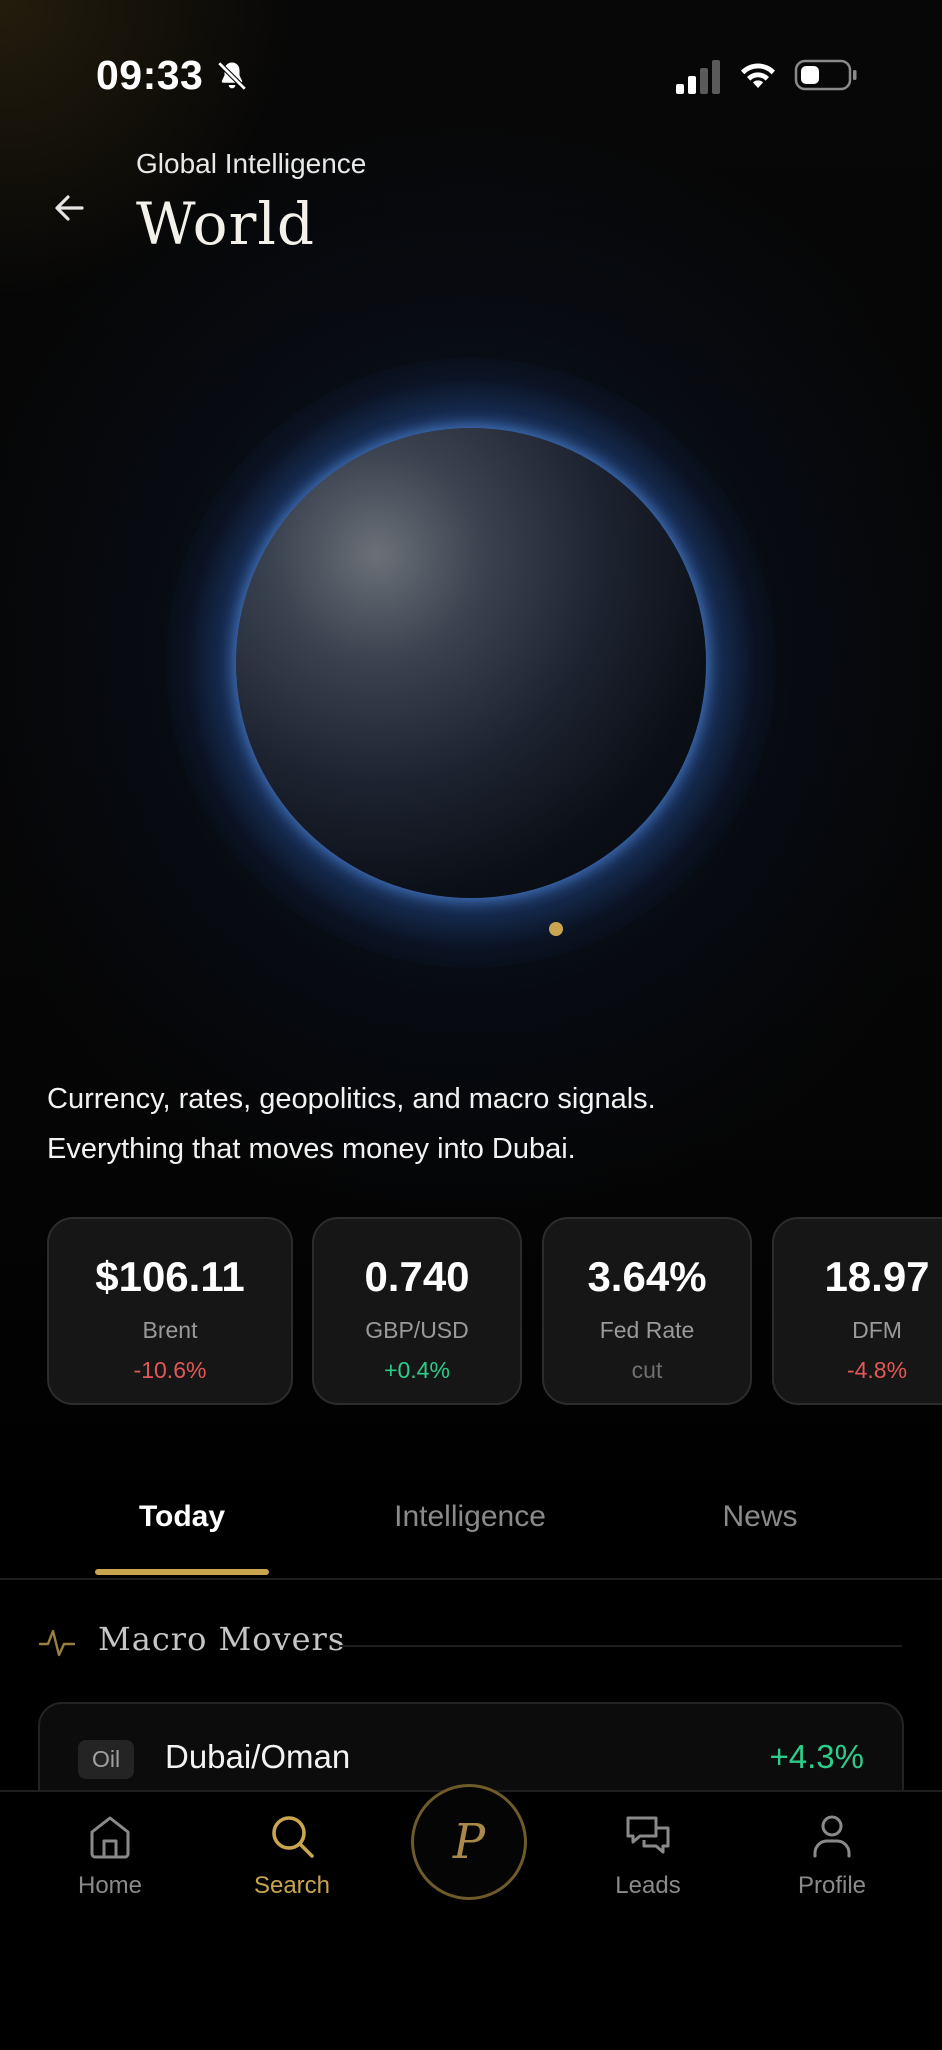 The image size is (942, 2050). I want to click on page-eyebrow: Global Intelligence, so click(251, 163).